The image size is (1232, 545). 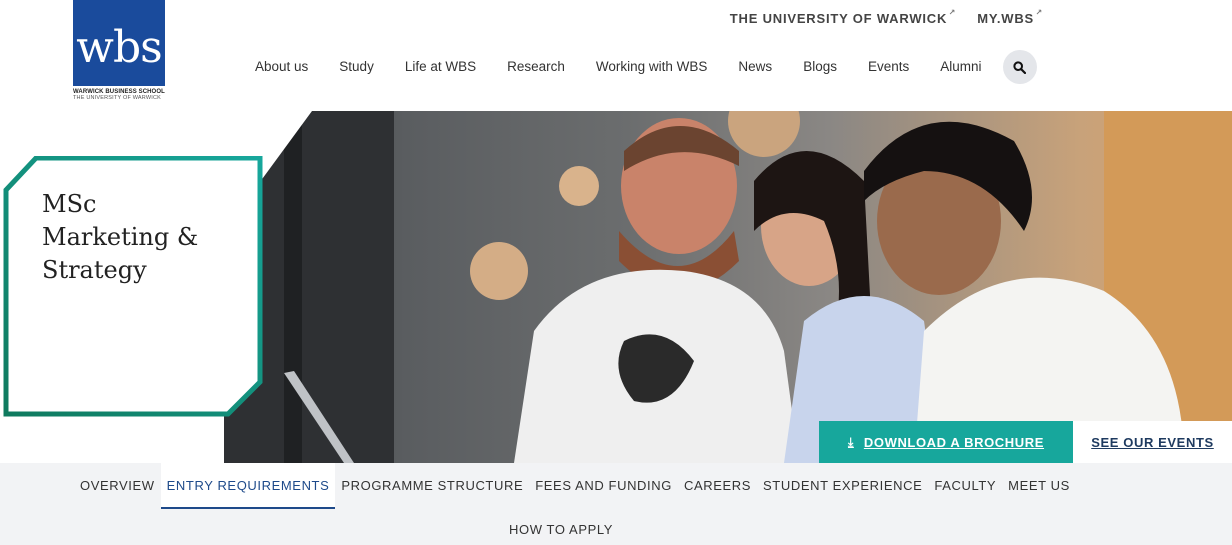 What do you see at coordinates (432, 486) in the screenshot?
I see `subnav-programme-structure: PROGRAMME STRUCTURE` at bounding box center [432, 486].